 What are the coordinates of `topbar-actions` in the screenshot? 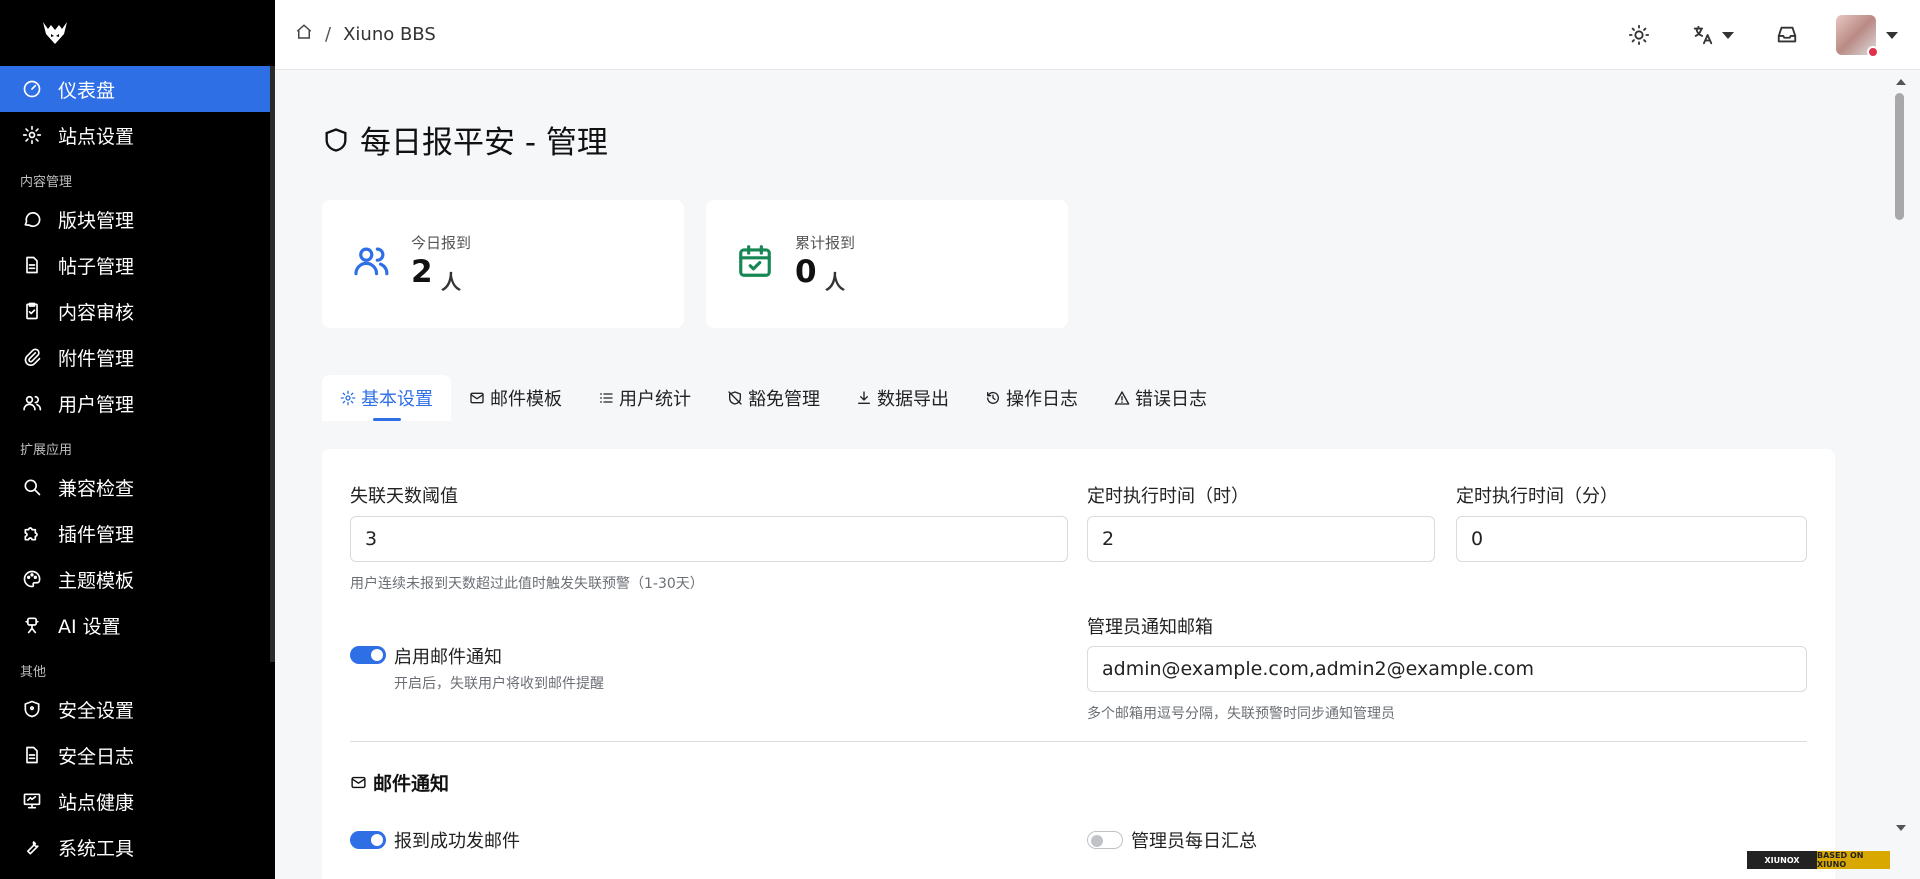 It's located at (1774, 35).